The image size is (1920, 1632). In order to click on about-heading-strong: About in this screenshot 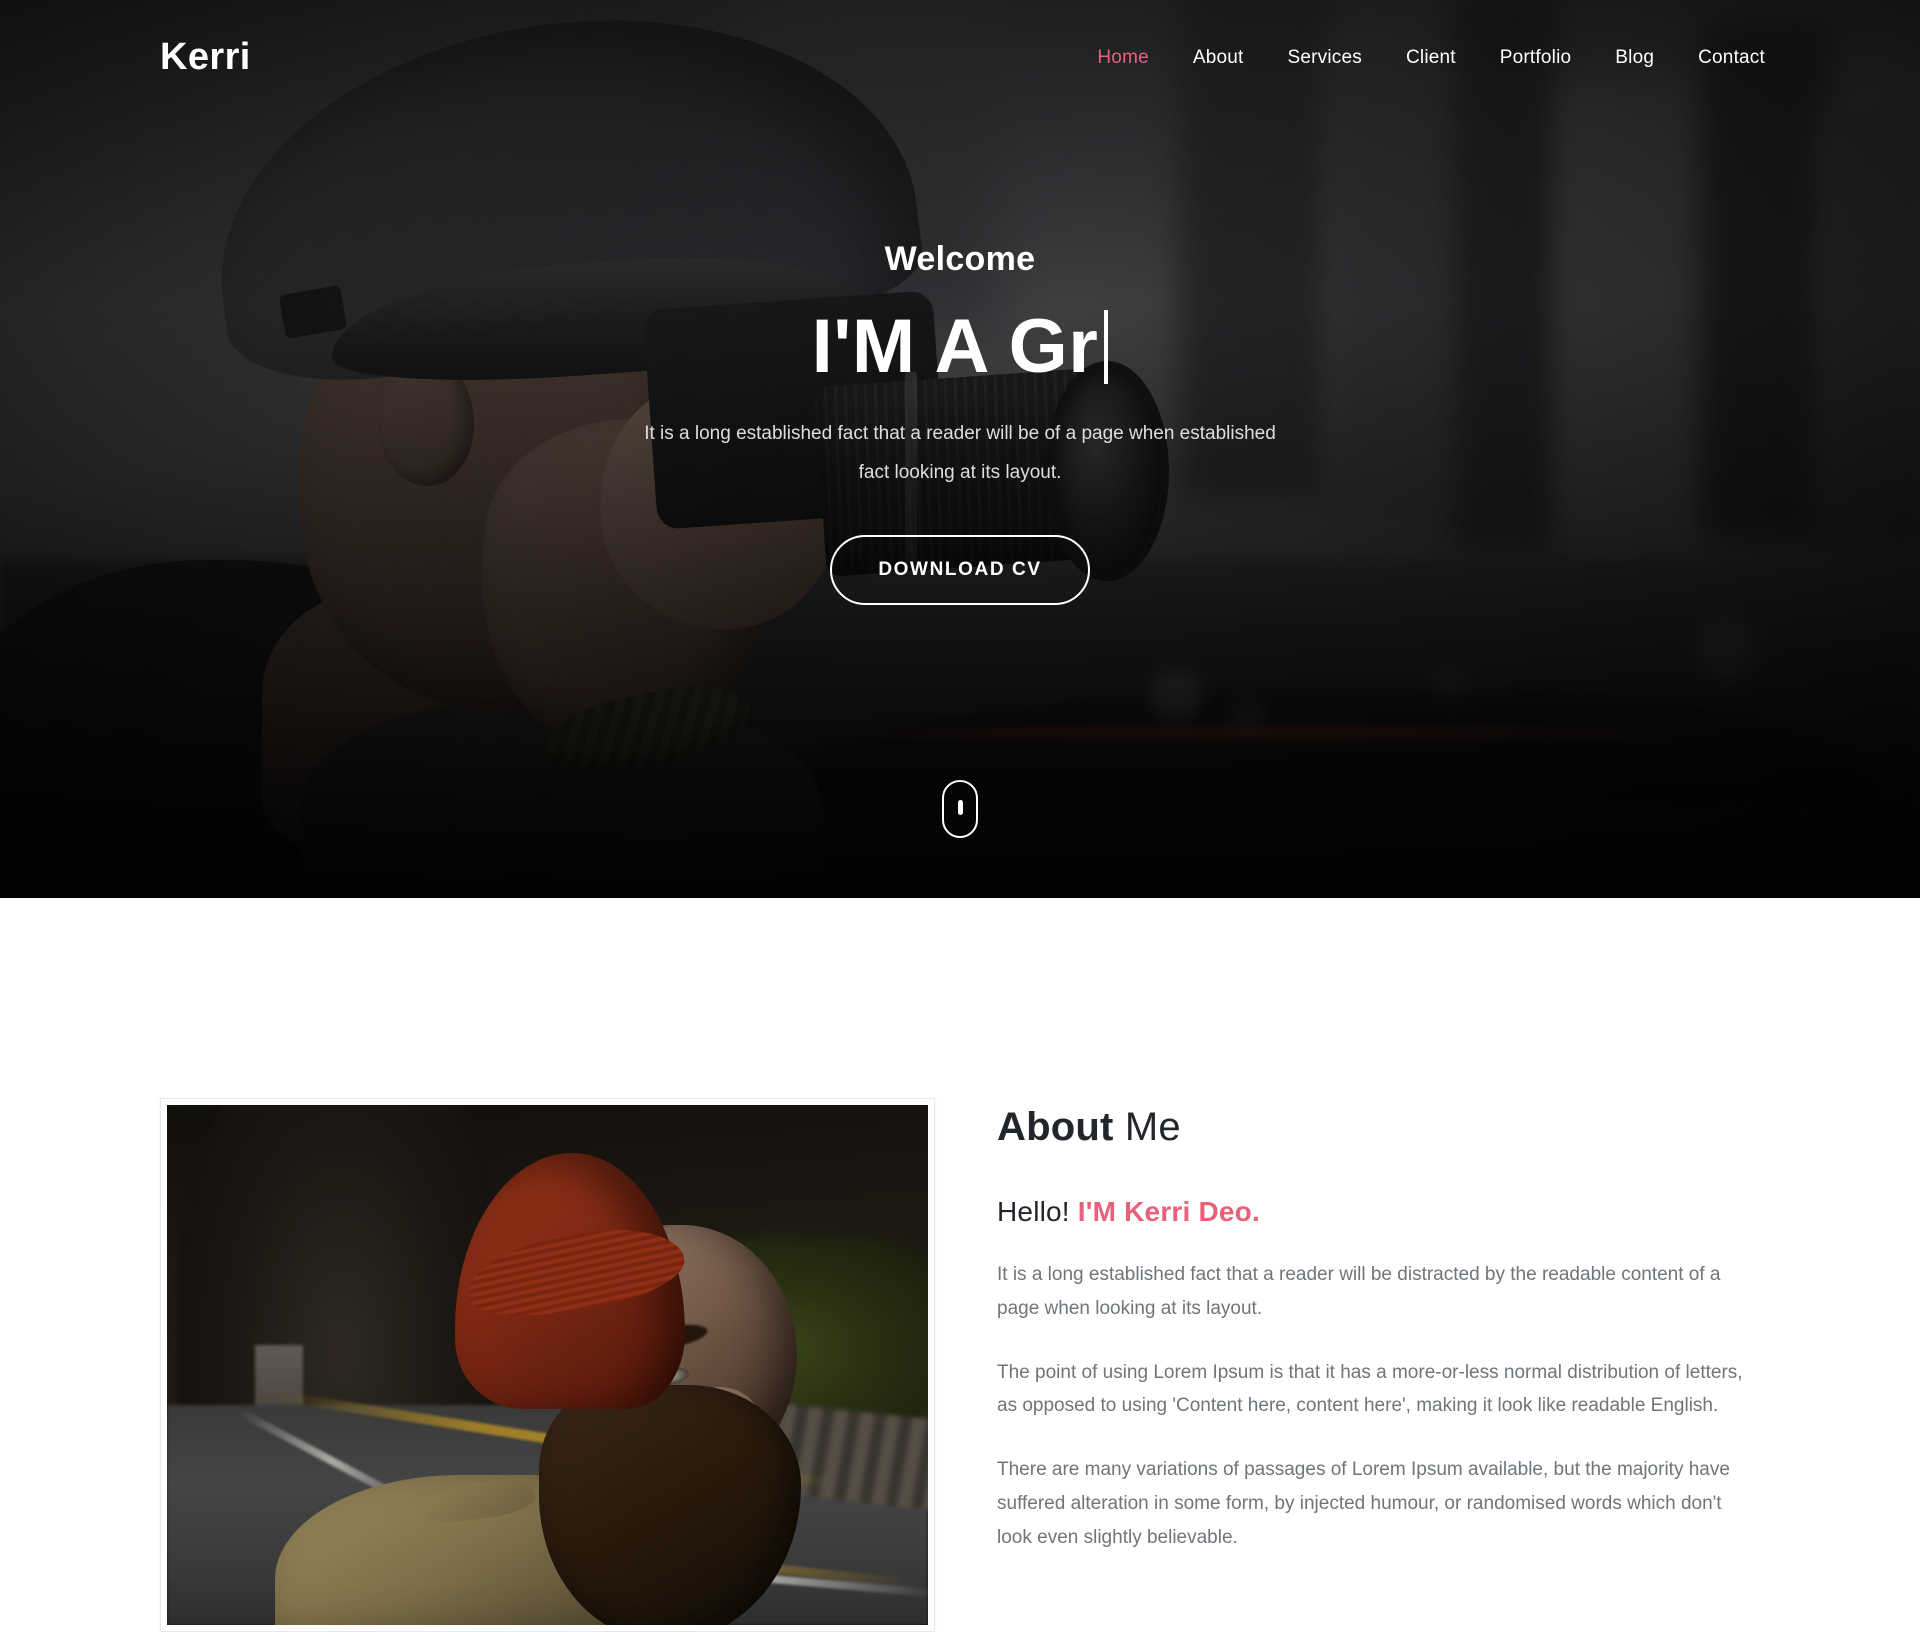, I will do `click(1055, 1127)`.